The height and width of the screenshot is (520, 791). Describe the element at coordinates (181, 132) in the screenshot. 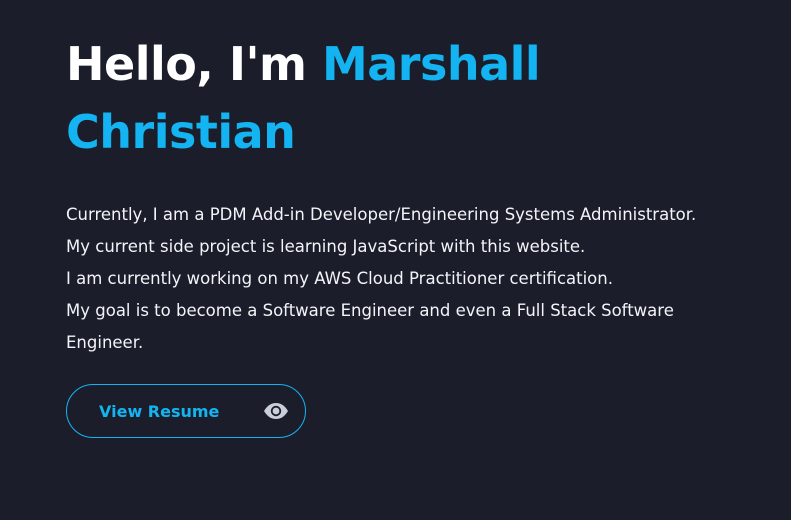

I see `hero-name-last: Christian` at that location.